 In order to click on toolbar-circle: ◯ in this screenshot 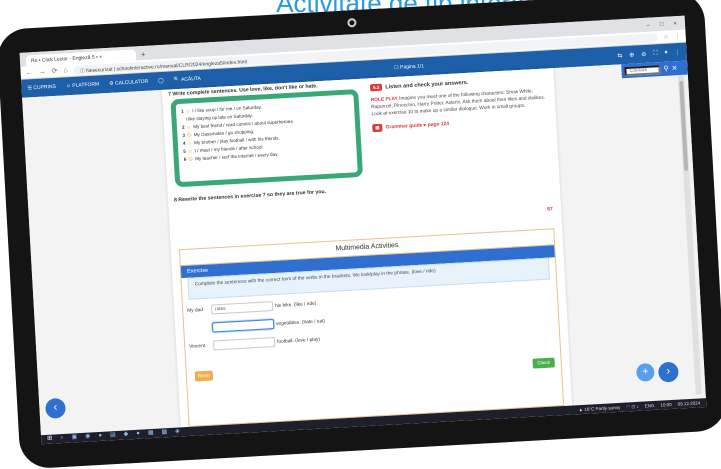, I will do `click(161, 81)`.